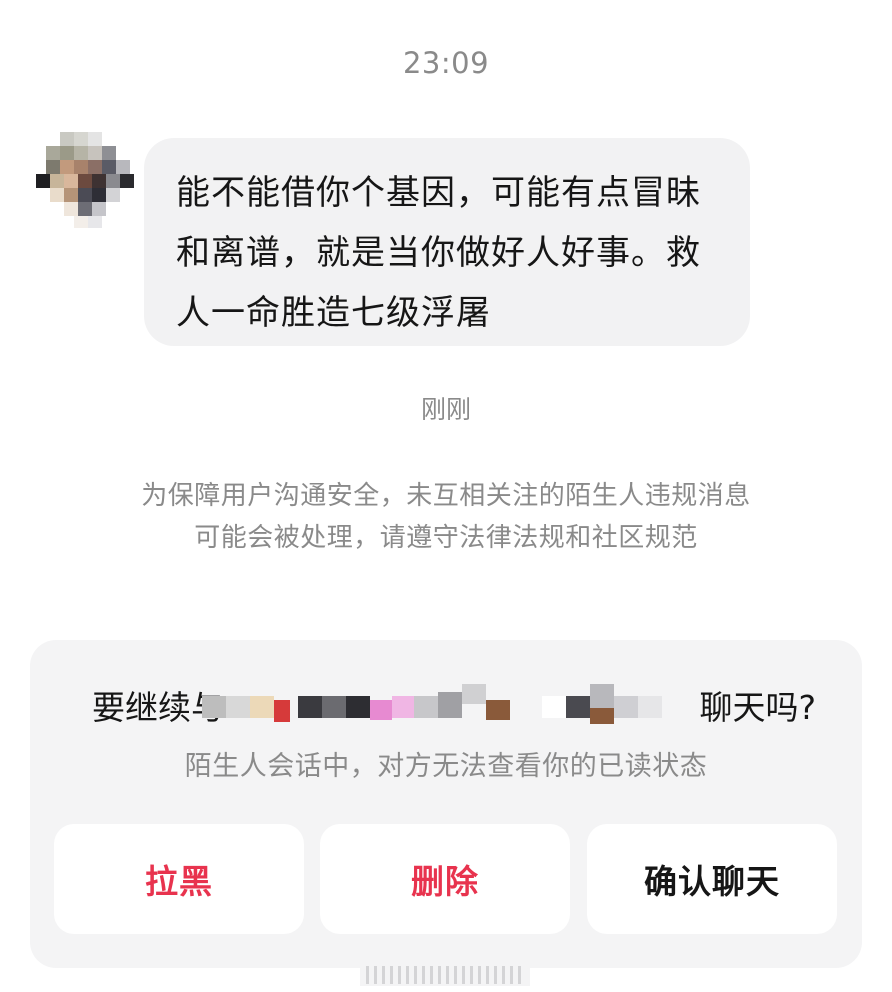 This screenshot has width=892, height=992. Describe the element at coordinates (438, 253) in the screenshot. I see `message-text: 能不能借你个基因，可能有点冒昧和离谱，就是当你做好人好事。救人一命胜造七级浮屠` at that location.